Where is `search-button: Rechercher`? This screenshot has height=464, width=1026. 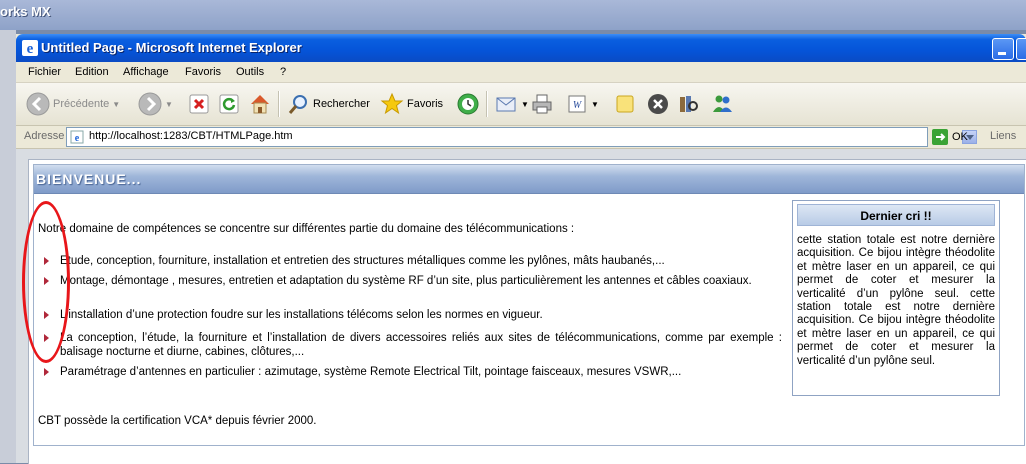
search-button: Rechercher is located at coordinates (328, 104).